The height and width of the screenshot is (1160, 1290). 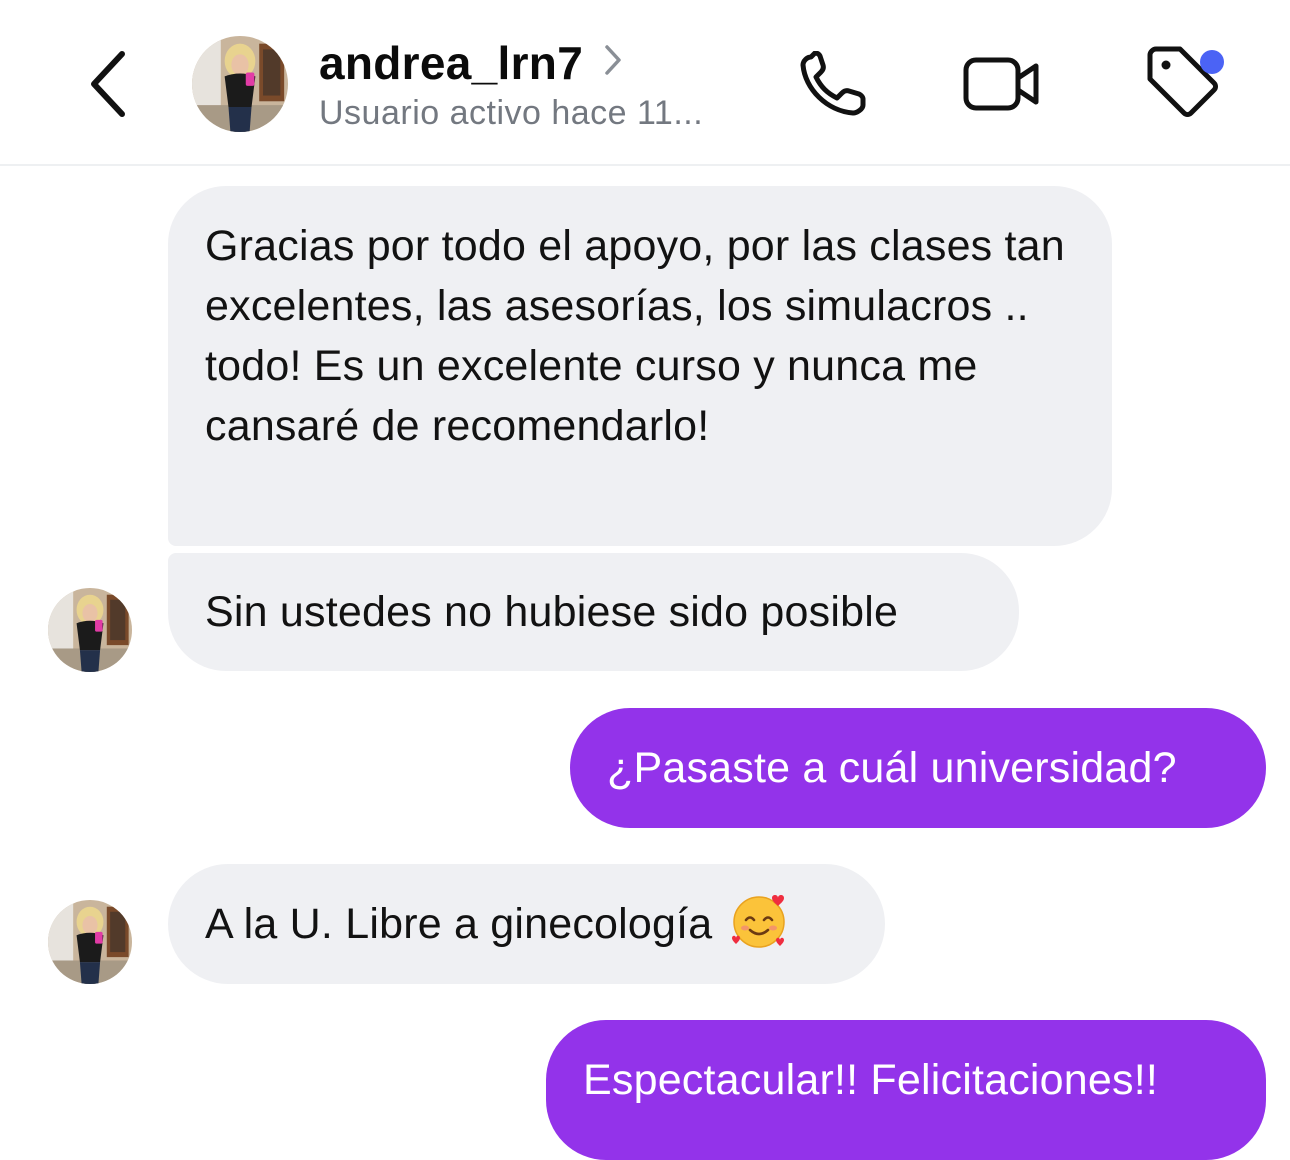 I want to click on chevron-right-icon, so click(x=613, y=60).